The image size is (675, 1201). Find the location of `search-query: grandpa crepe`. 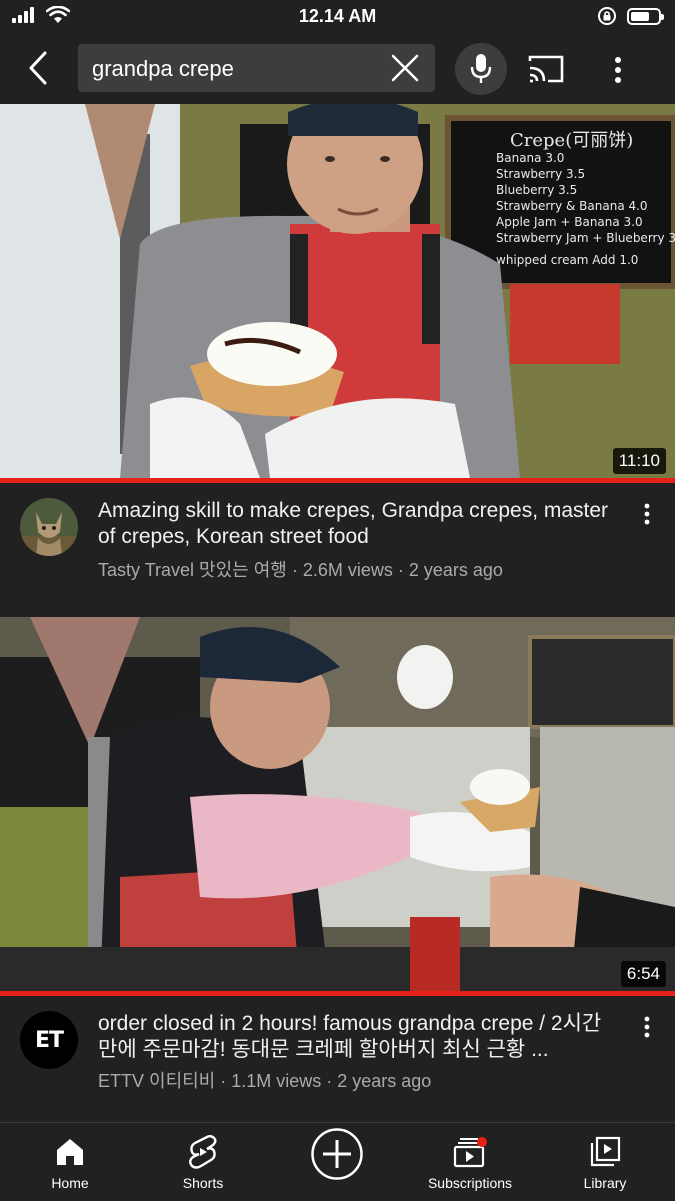

search-query: grandpa crepe is located at coordinates (163, 69).